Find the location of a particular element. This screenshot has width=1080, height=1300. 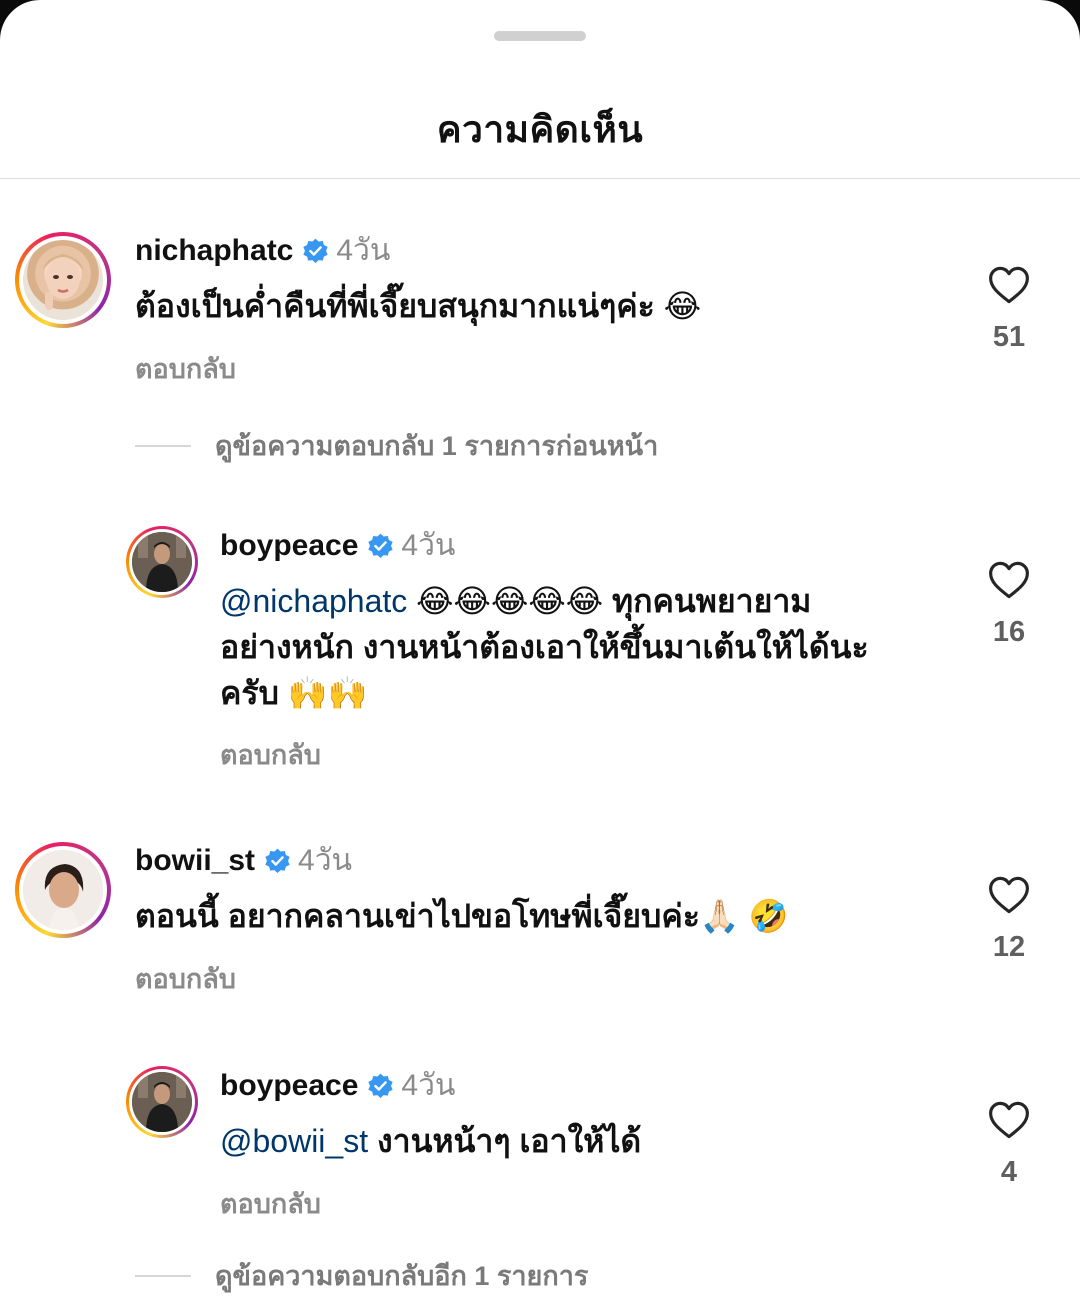

comment-text: @bowii_st งานหน้าๆ เอาให้ได้ is located at coordinates (431, 1141).